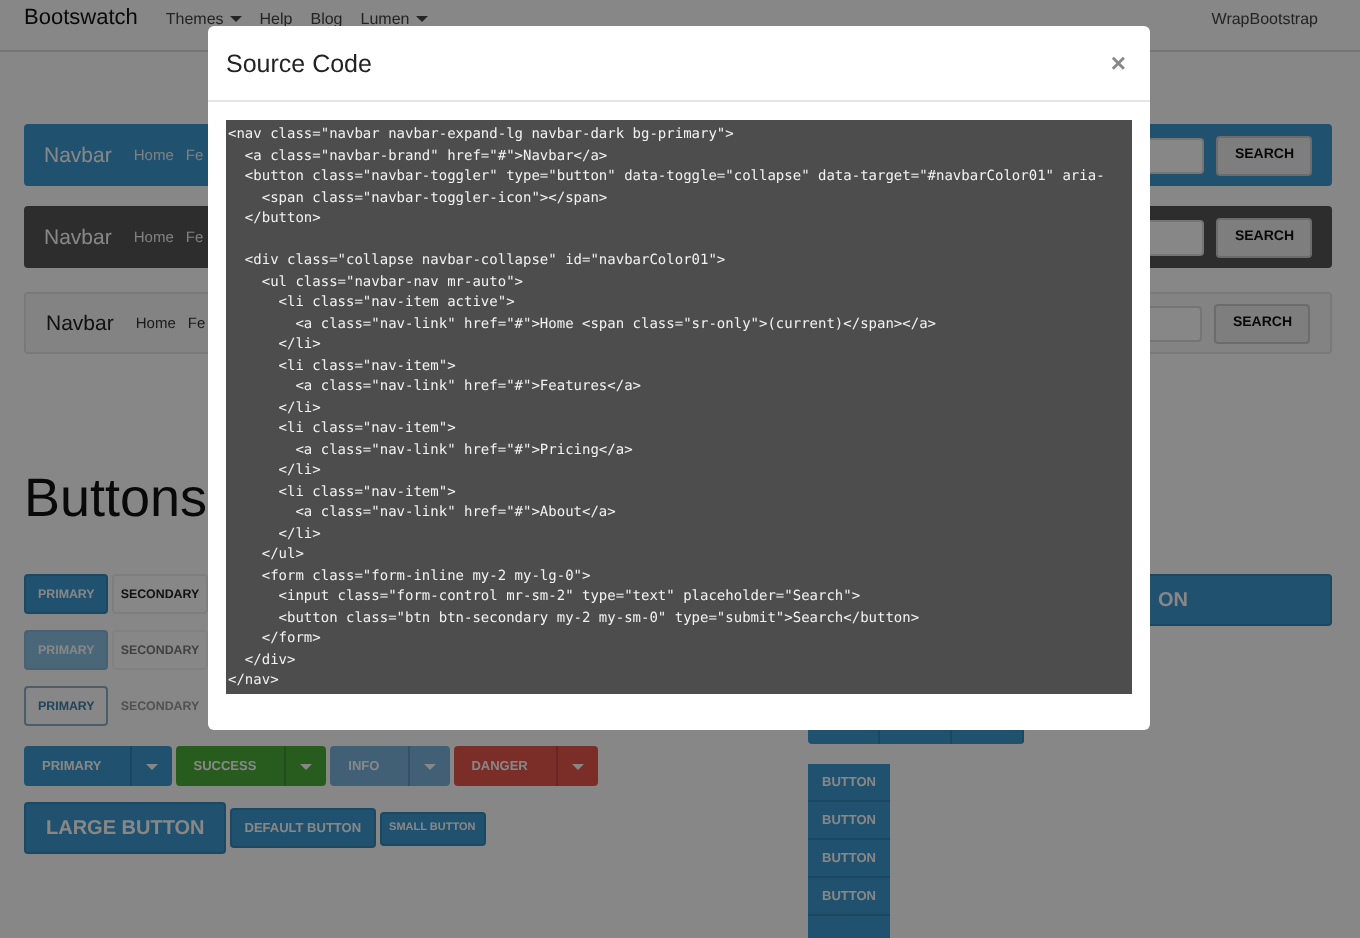 This screenshot has height=938, width=1360. I want to click on nav-link: WrapBootstrap, so click(1264, 19).